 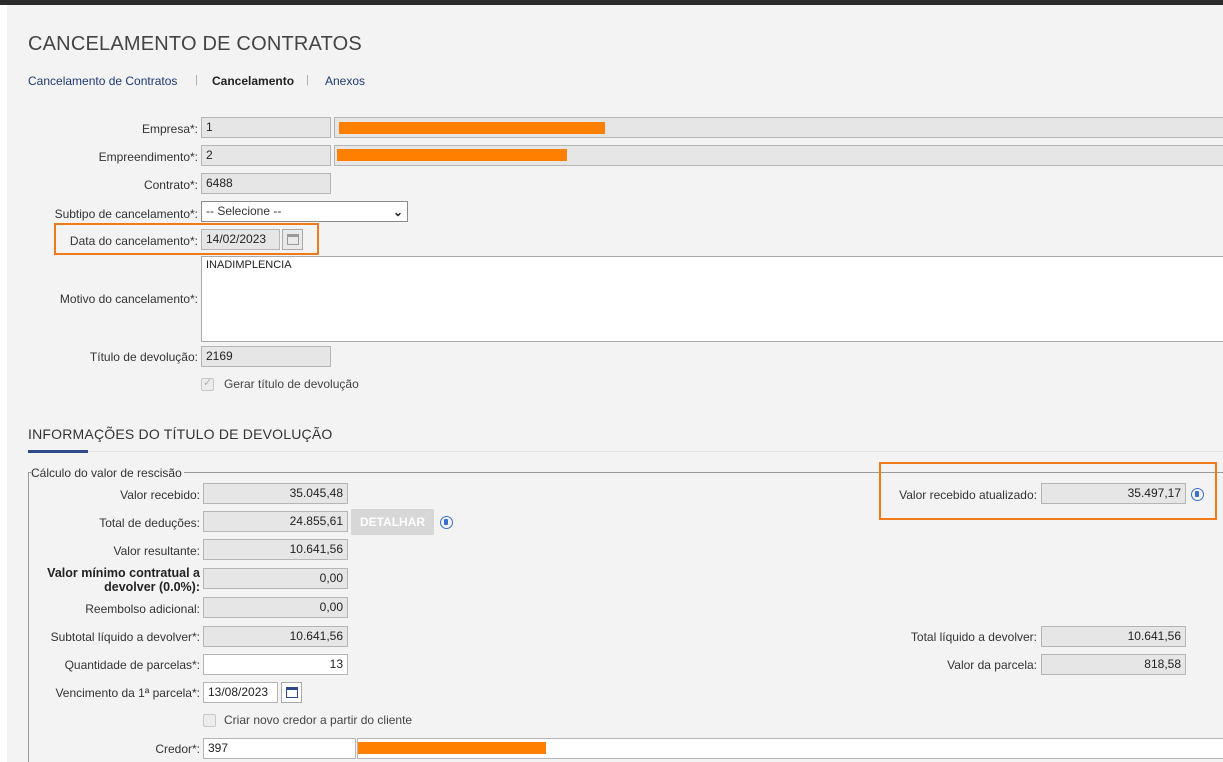 What do you see at coordinates (152, 587) in the screenshot?
I see `valor-minimo-label-line2: devolver (0.0%):` at bounding box center [152, 587].